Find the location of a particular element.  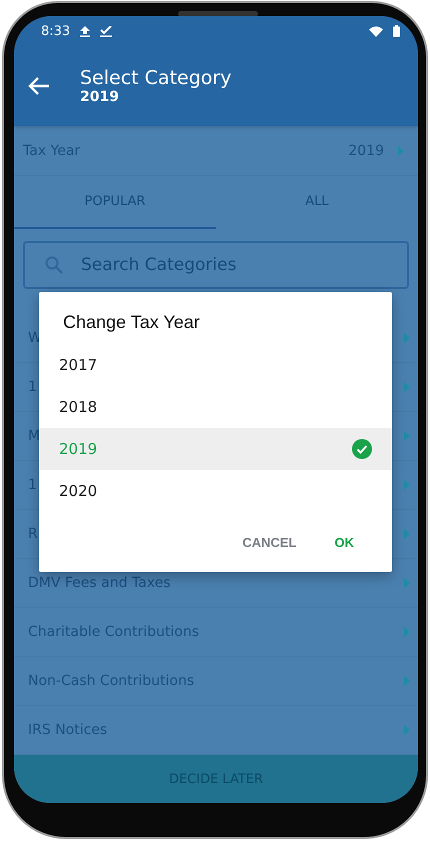

year-label: 2017 is located at coordinates (78, 365).